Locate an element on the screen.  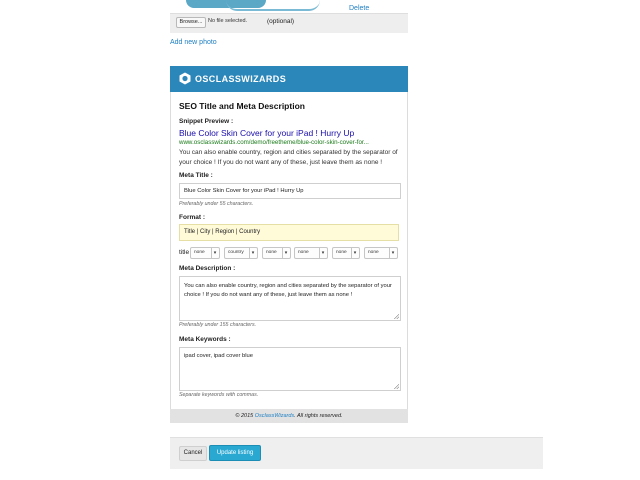
meta-title-hint: Preferably under 55 characters. is located at coordinates (216, 204).